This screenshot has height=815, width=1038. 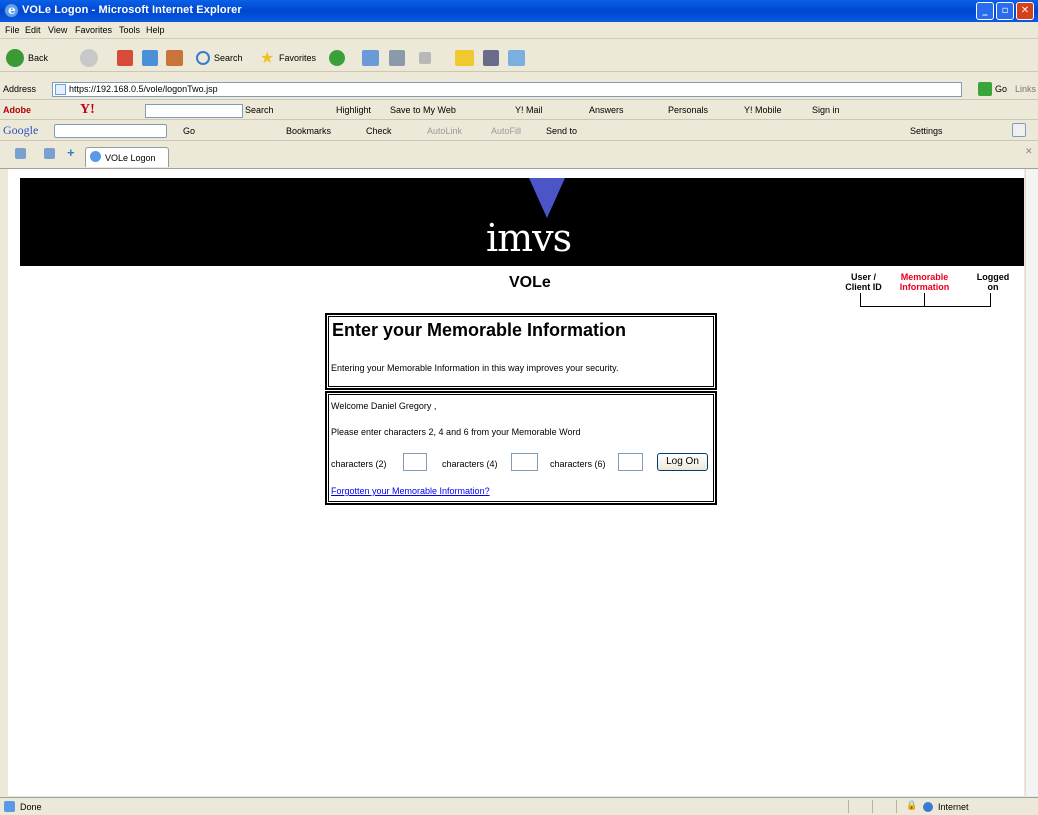 I want to click on edit-icon, so click(x=425, y=58).